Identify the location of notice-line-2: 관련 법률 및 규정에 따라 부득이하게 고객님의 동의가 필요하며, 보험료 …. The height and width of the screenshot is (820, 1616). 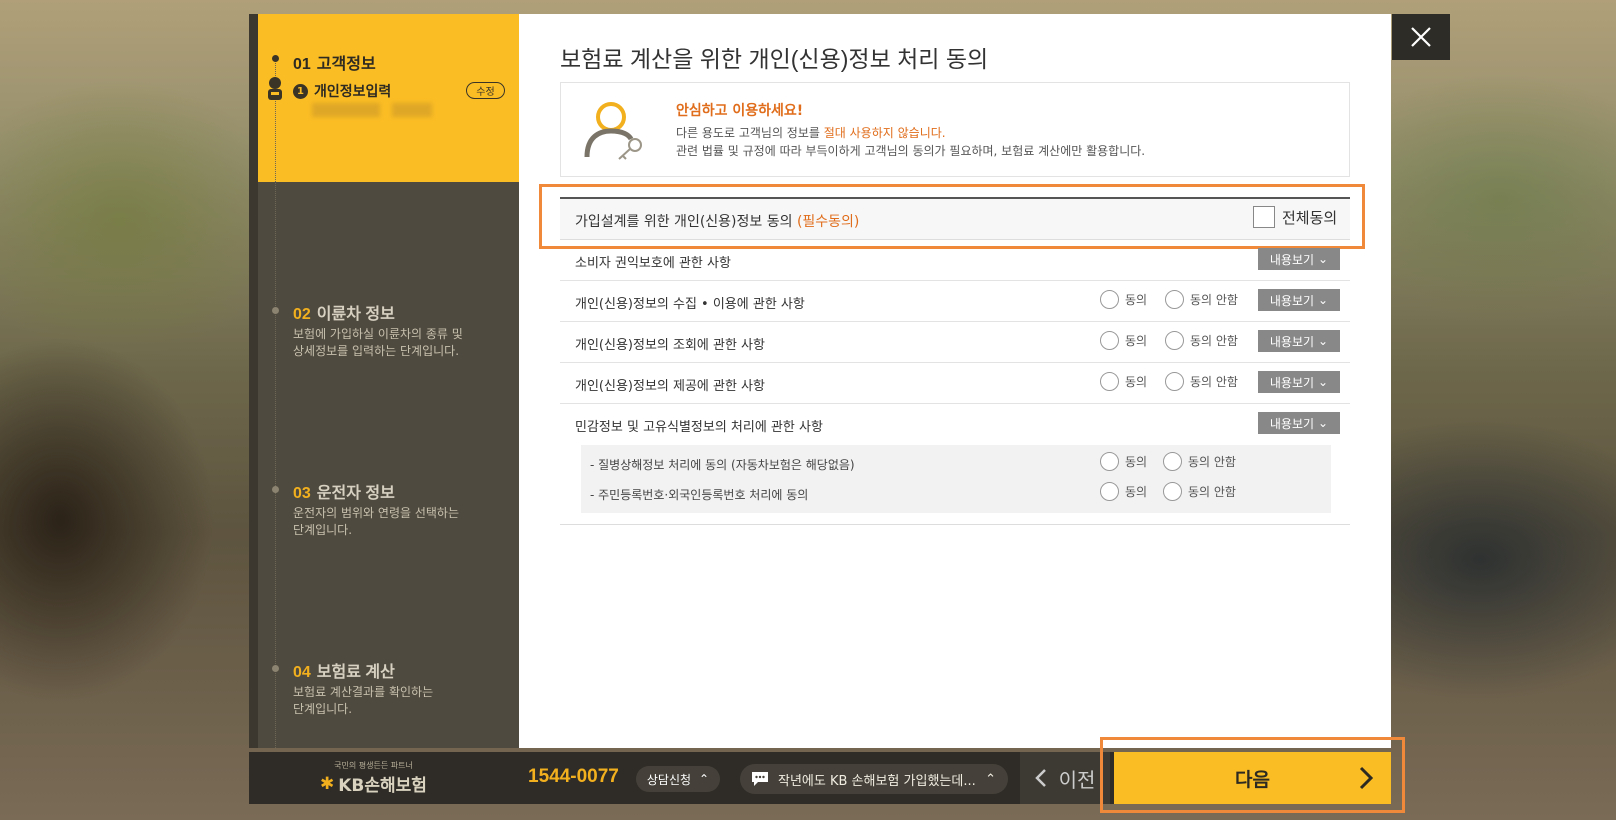
(911, 151).